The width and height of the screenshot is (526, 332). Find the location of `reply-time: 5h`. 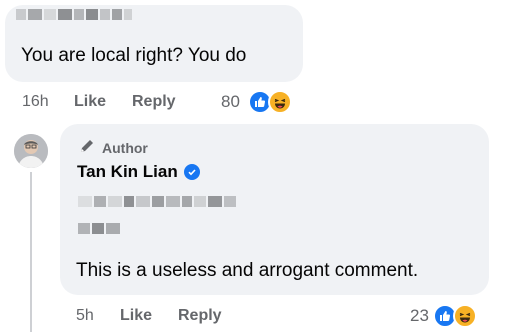

reply-time: 5h is located at coordinates (85, 316).